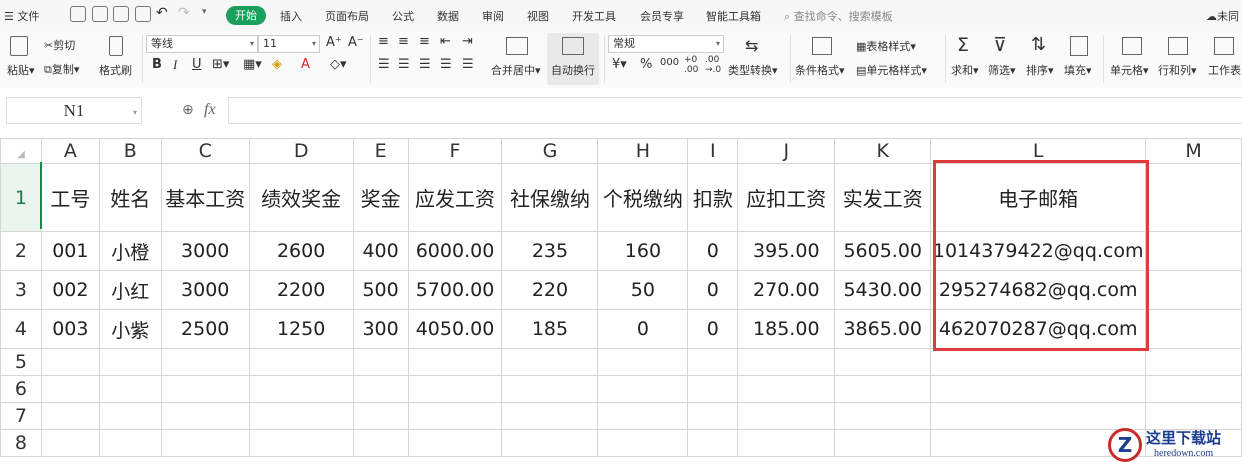  What do you see at coordinates (786, 251) in the screenshot?
I see `cell: 395.00` at bounding box center [786, 251].